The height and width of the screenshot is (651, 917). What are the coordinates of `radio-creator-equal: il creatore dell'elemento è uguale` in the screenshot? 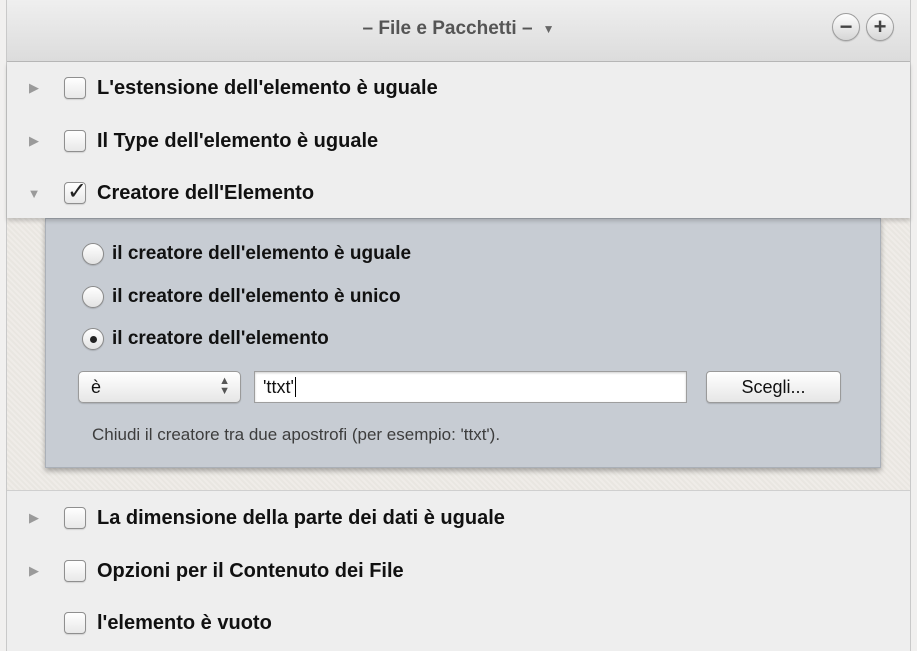 It's located at (246, 254).